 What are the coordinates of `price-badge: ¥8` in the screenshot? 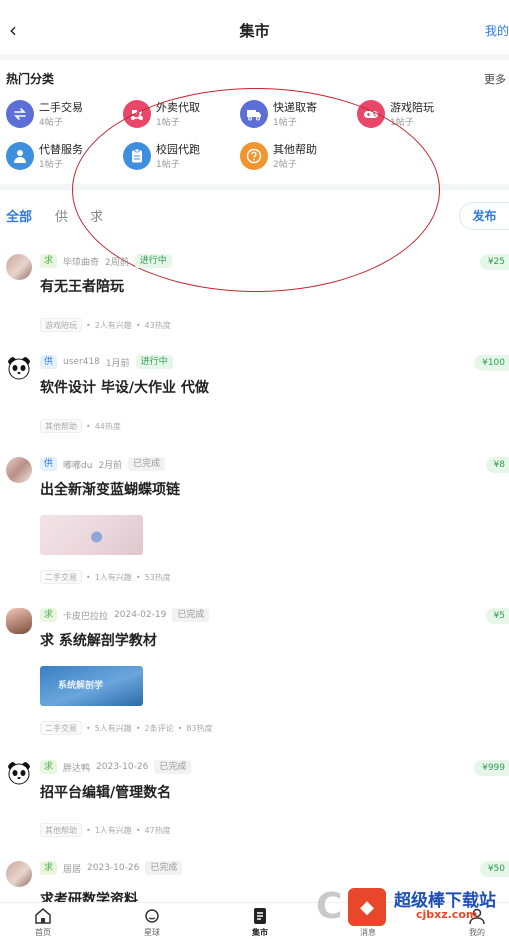 It's located at (497, 465).